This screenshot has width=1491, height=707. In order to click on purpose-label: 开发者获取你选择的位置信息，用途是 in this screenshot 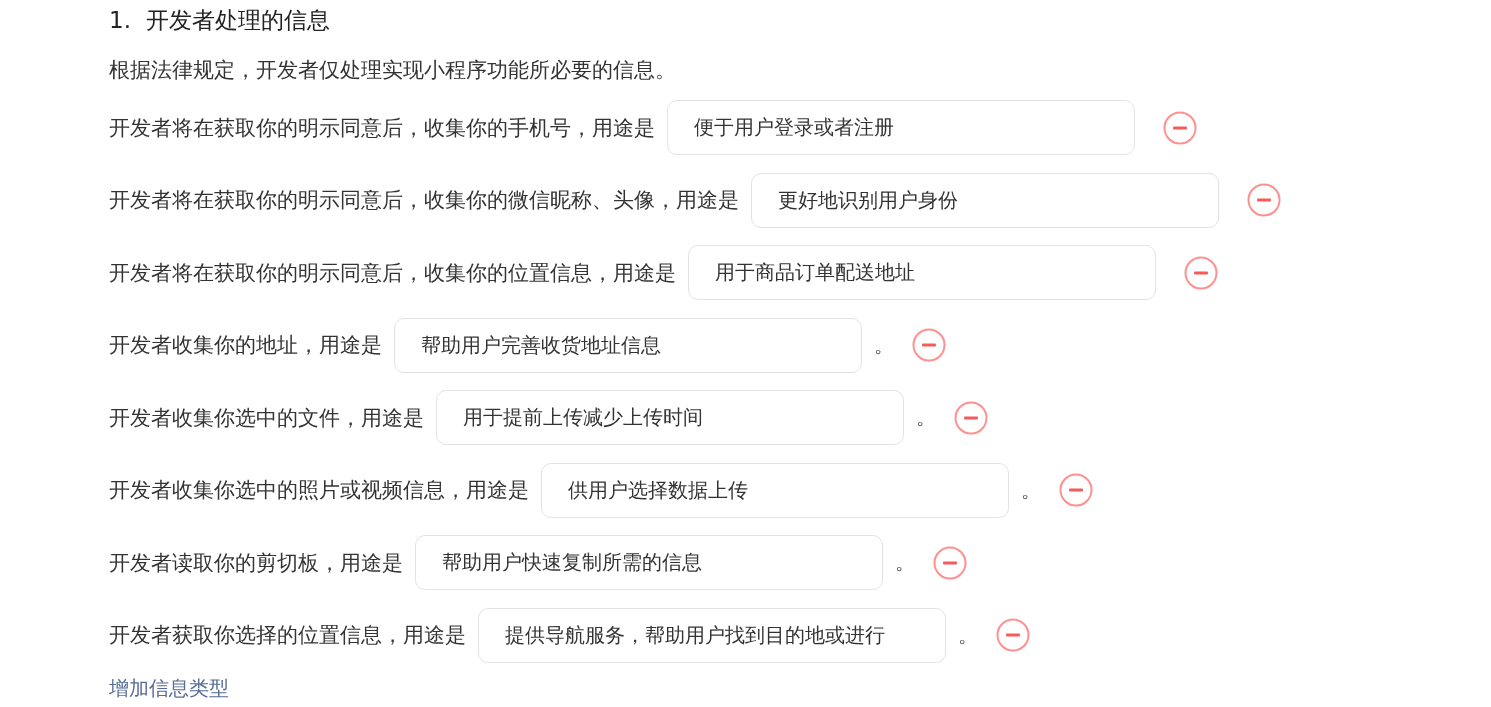, I will do `click(287, 635)`.